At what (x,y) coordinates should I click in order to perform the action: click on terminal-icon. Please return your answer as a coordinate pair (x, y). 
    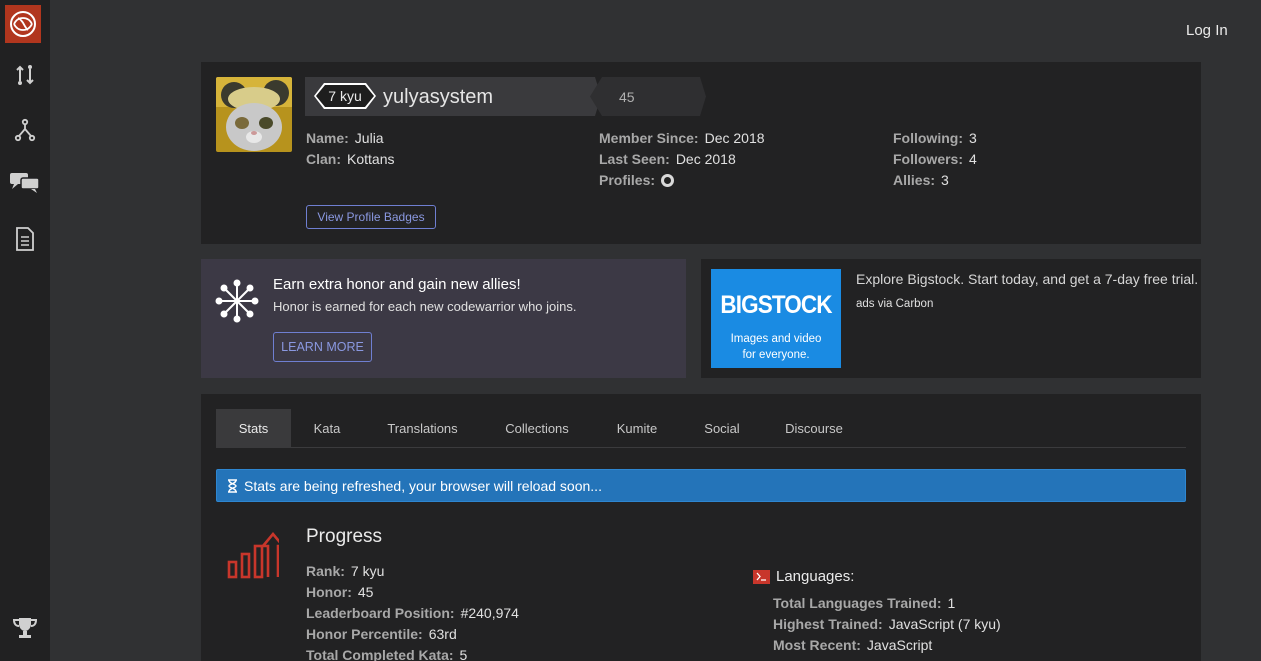
    Looking at the image, I should click on (761, 576).